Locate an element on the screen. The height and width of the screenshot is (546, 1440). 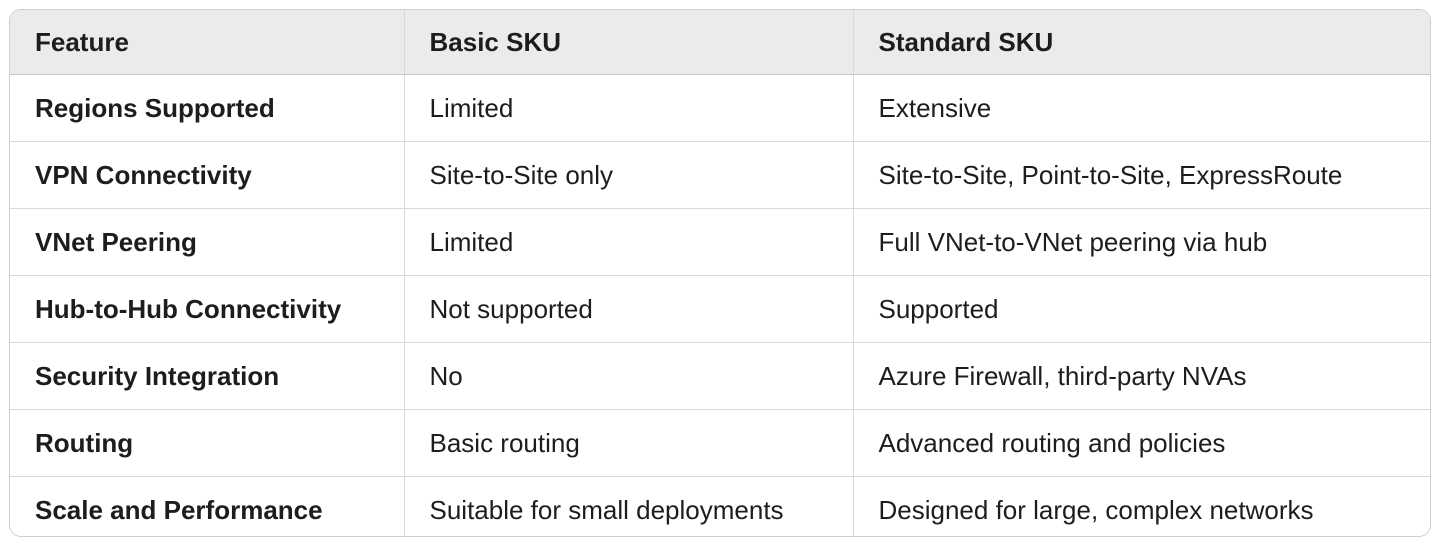
standard-sku-cell: Extensive is located at coordinates (1141, 108).